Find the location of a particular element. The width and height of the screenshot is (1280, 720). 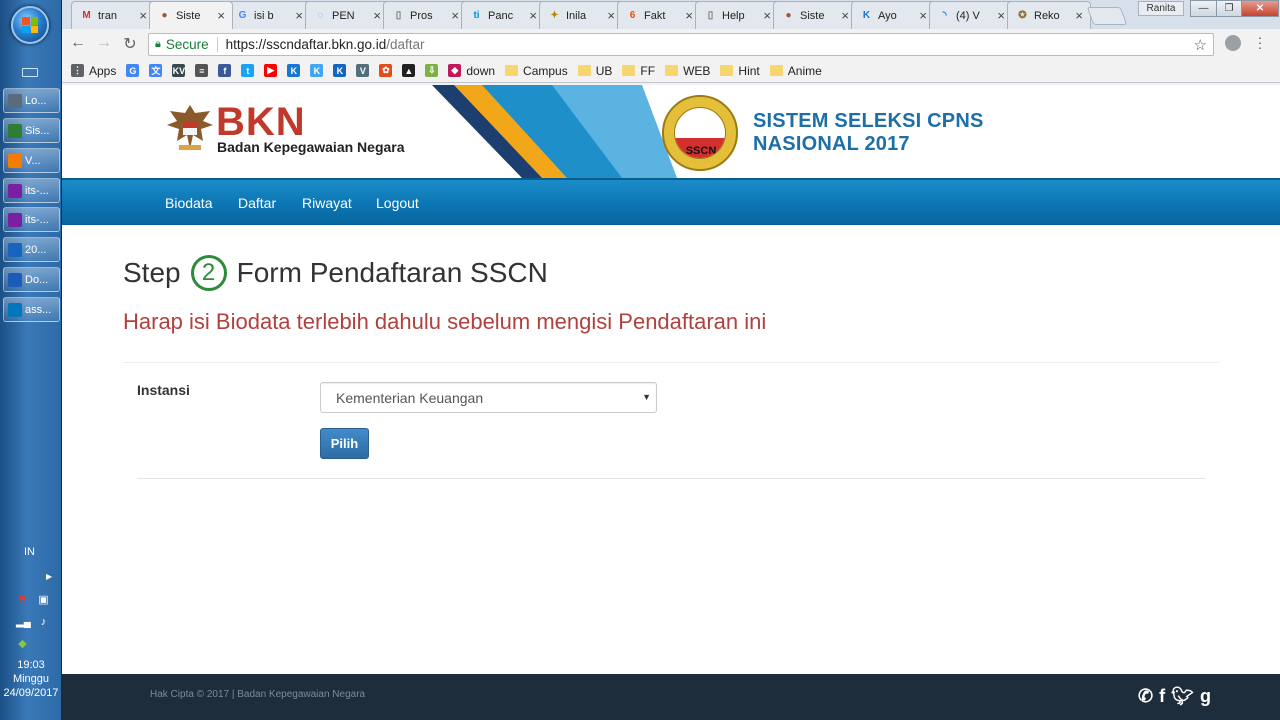

bookmark-item: Anime is located at coordinates (795, 71).